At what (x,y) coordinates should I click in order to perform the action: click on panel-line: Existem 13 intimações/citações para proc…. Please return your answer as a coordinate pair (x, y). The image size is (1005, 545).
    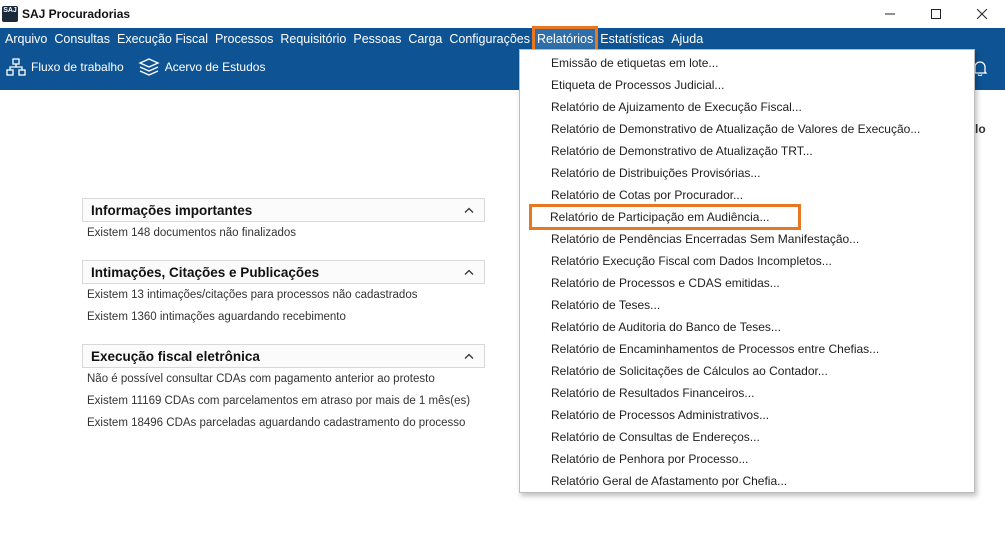
    Looking at the image, I should click on (286, 295).